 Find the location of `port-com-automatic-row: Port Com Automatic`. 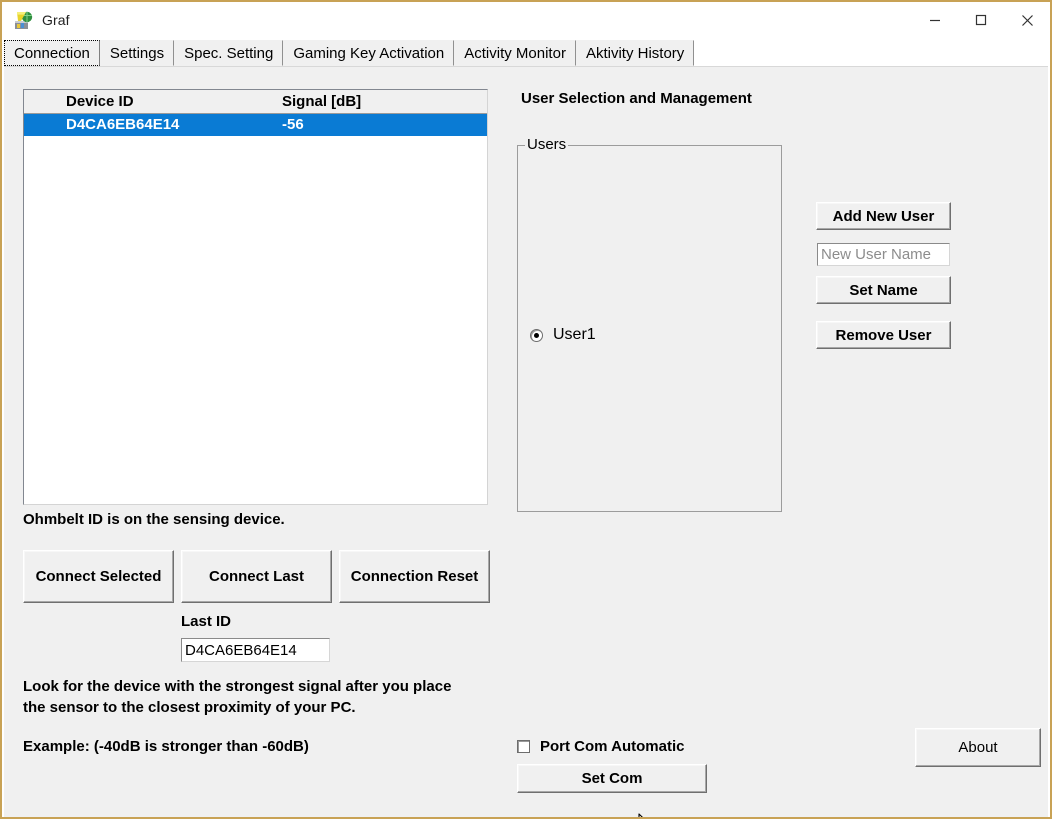

port-com-automatic-row: Port Com Automatic is located at coordinates (600, 746).